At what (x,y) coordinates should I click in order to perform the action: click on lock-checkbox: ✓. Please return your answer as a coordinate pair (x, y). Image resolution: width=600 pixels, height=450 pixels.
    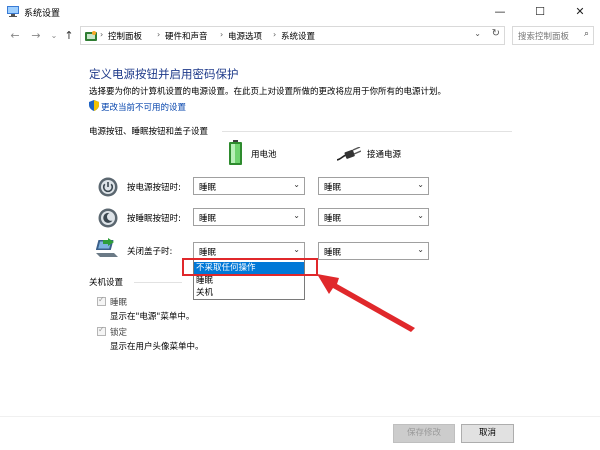
    Looking at the image, I should click on (101, 330).